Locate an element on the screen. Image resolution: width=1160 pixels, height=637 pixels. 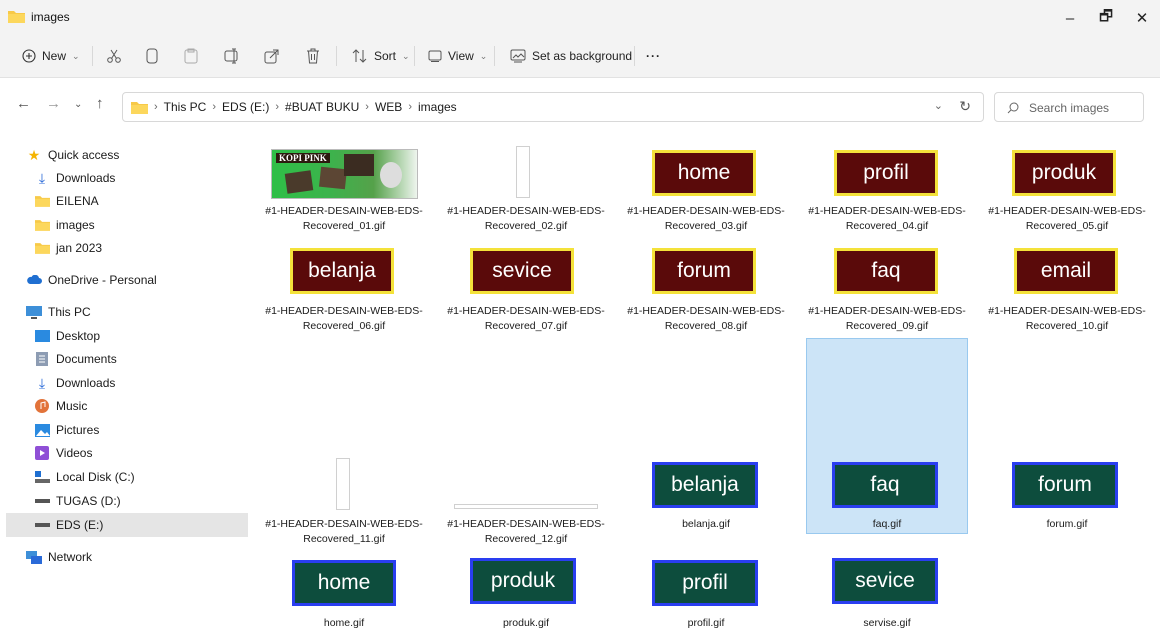
file-thumbnail-email: email is located at coordinates (1066, 271).